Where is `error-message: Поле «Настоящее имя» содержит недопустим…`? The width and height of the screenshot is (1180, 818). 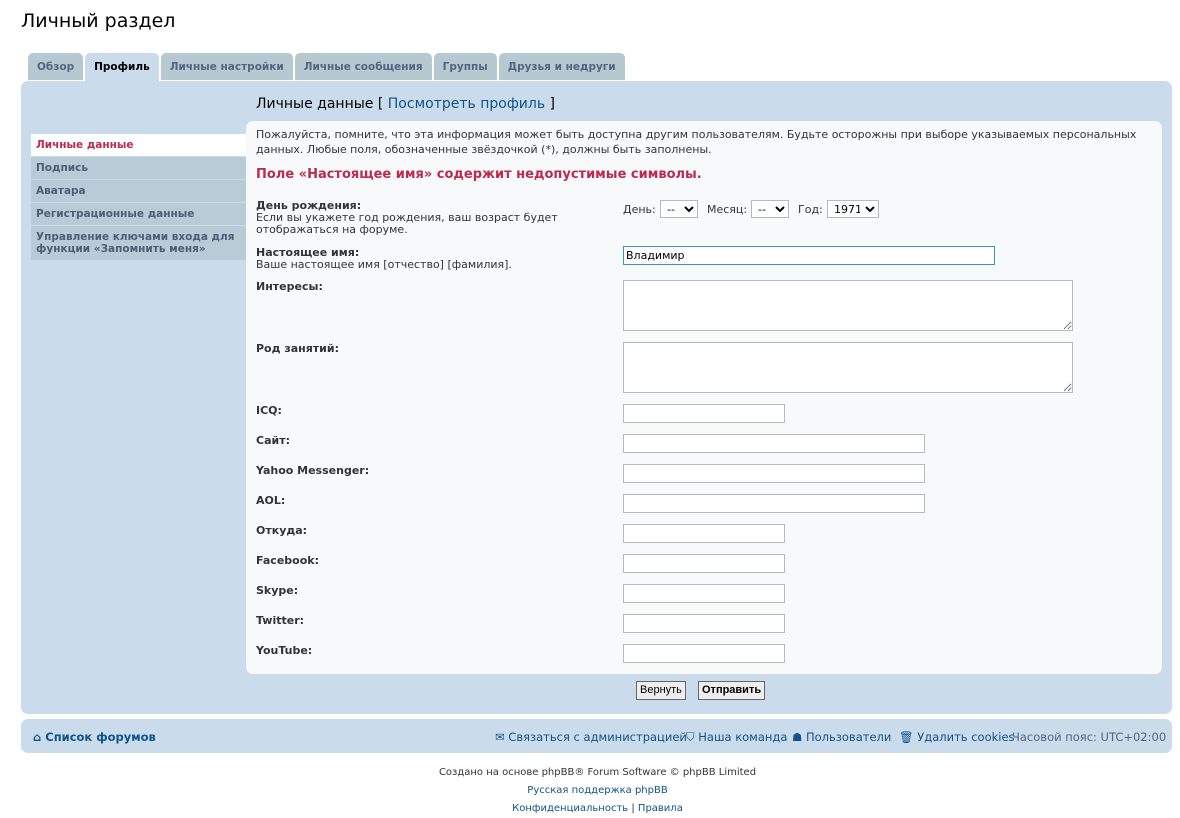
error-message: Поле «Настоящее имя» содержит недопустим… is located at coordinates (479, 174).